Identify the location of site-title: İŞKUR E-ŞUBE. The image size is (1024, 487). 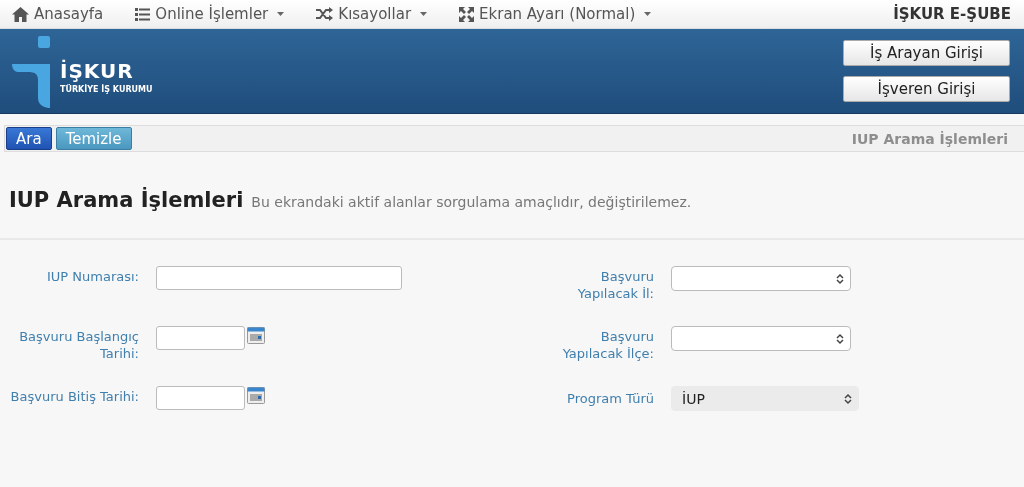
(952, 14).